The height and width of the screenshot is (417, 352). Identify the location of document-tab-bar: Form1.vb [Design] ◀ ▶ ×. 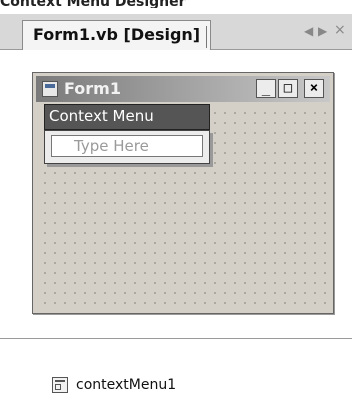
(176, 32).